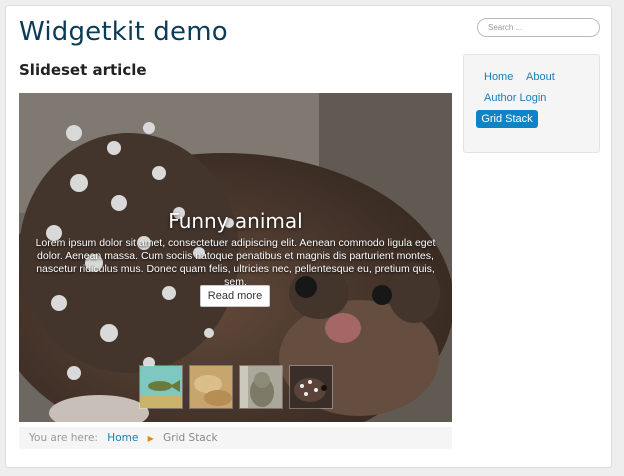 The image size is (624, 476). What do you see at coordinates (123, 32) in the screenshot?
I see `site-title: Widgetkit demo` at bounding box center [123, 32].